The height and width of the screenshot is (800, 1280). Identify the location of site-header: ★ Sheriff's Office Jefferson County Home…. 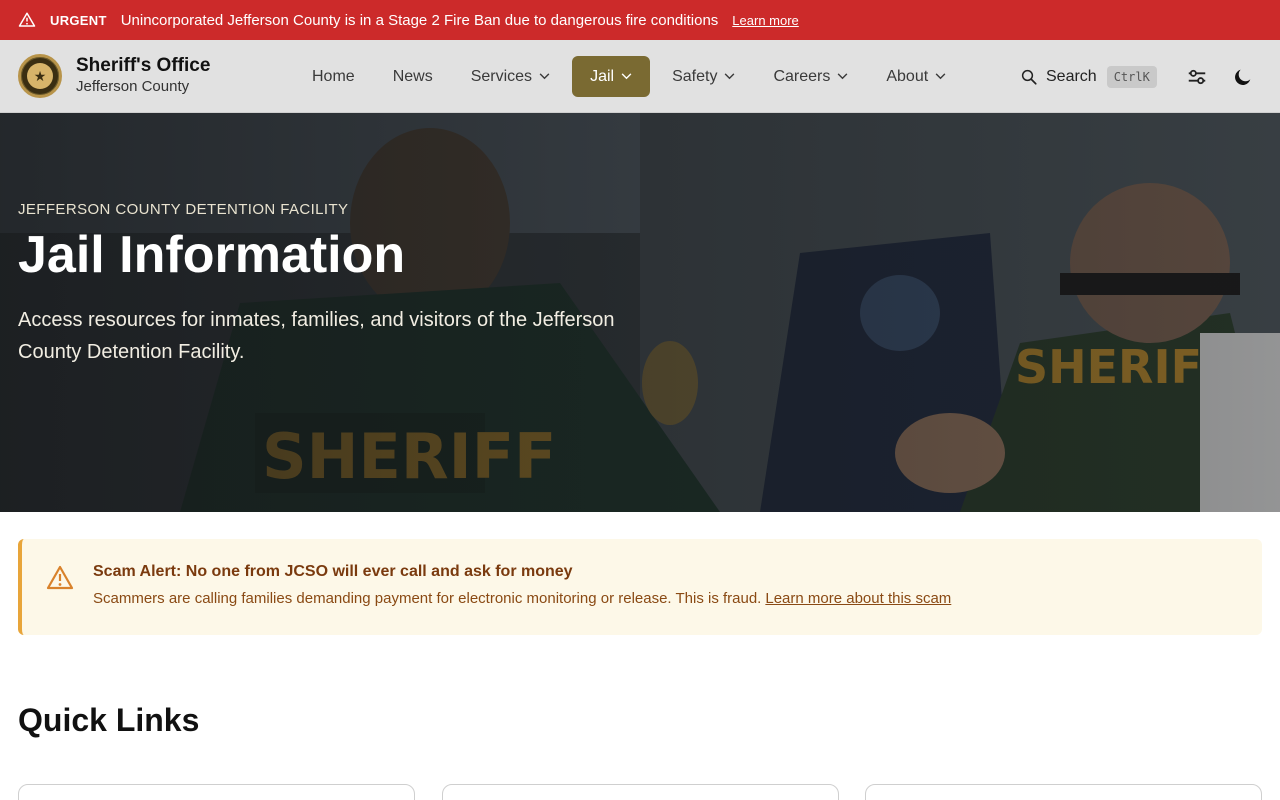
(640, 76).